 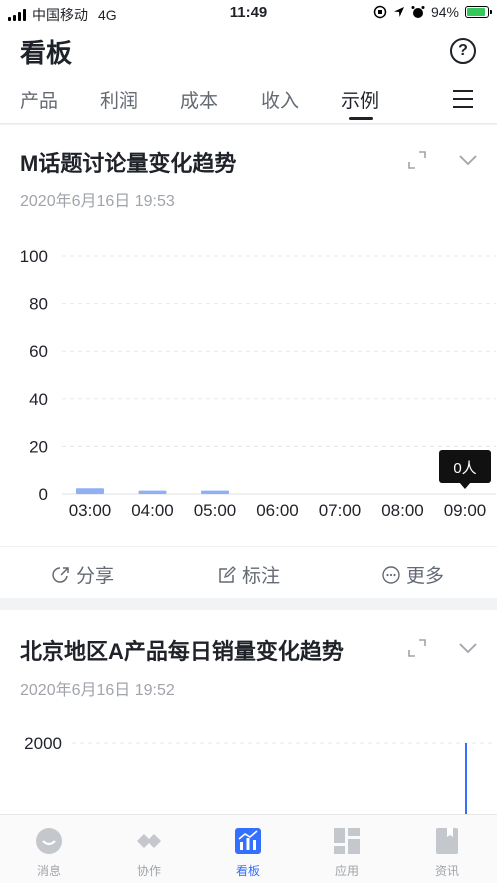 I want to click on sales-trend-chart: 2000, so click(x=260, y=774).